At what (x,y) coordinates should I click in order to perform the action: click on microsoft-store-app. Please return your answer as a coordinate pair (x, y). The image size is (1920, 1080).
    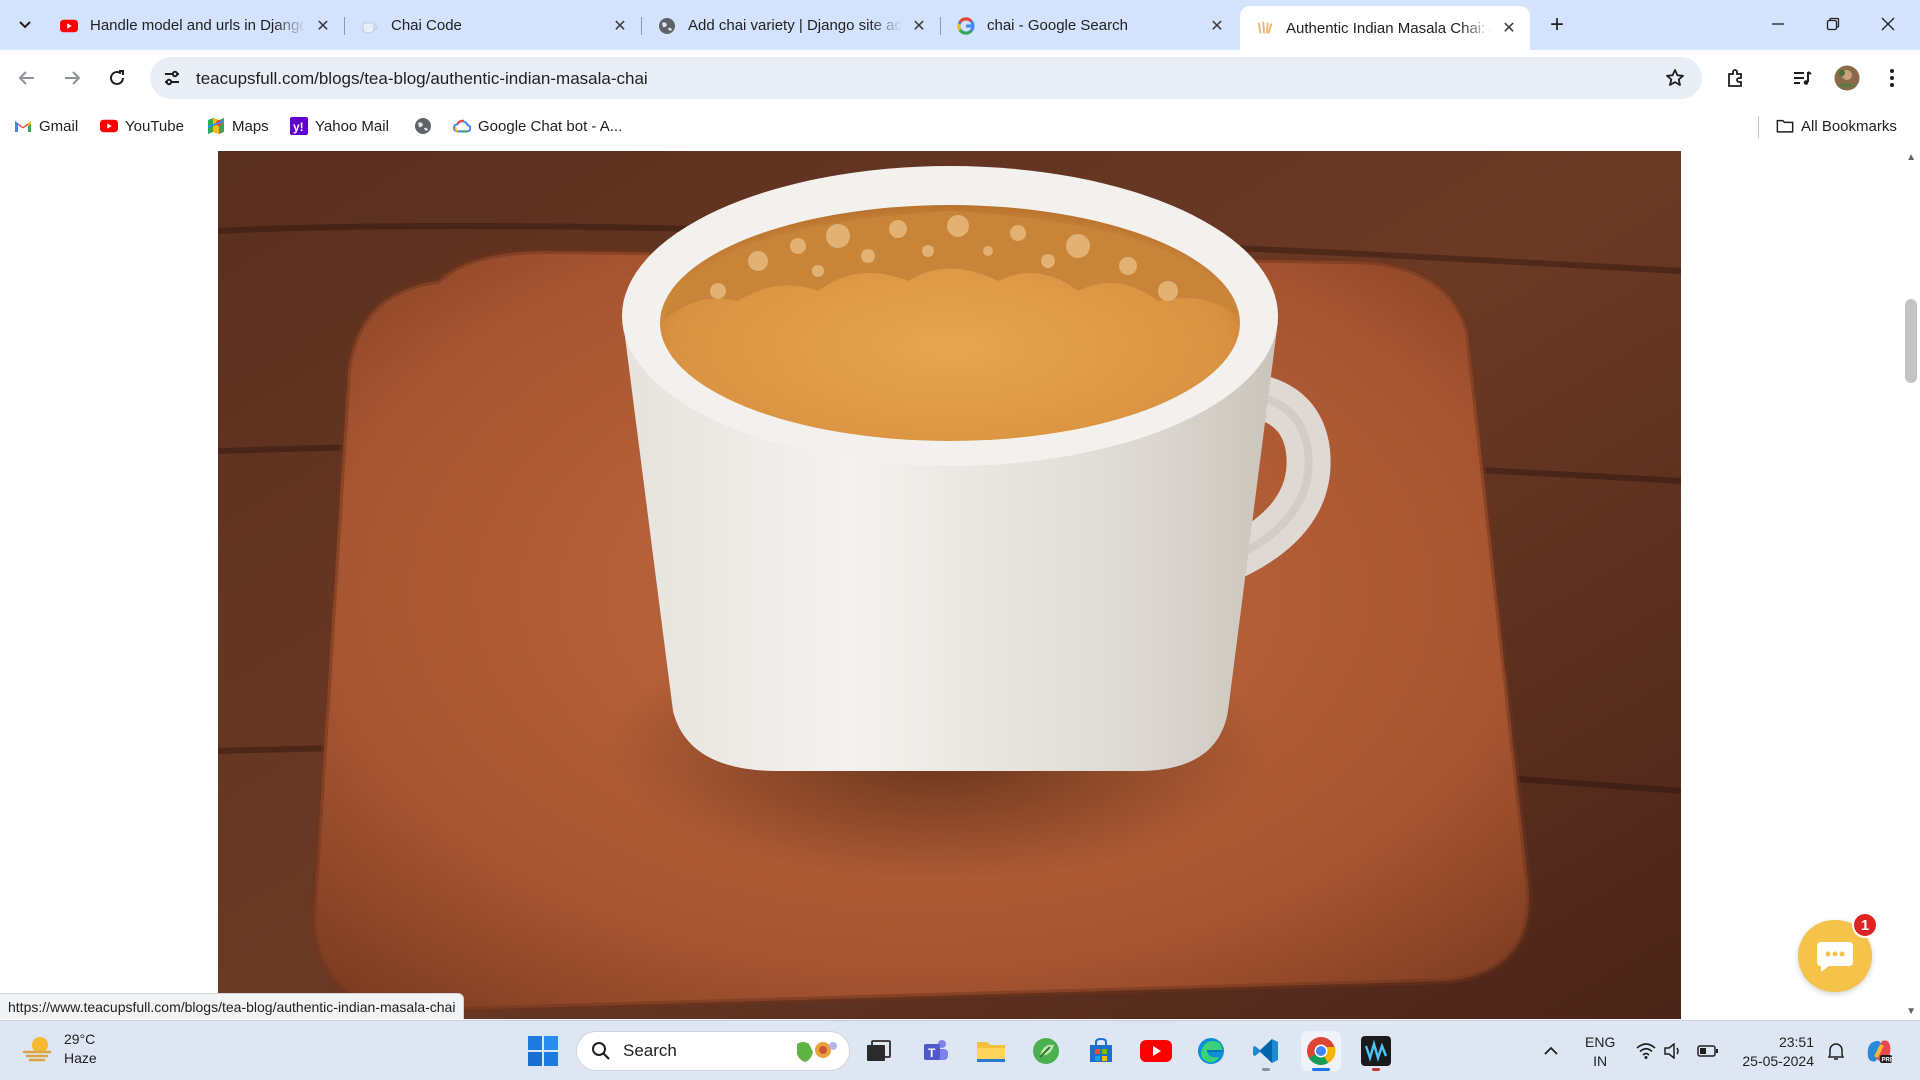
    Looking at the image, I should click on (1101, 1051).